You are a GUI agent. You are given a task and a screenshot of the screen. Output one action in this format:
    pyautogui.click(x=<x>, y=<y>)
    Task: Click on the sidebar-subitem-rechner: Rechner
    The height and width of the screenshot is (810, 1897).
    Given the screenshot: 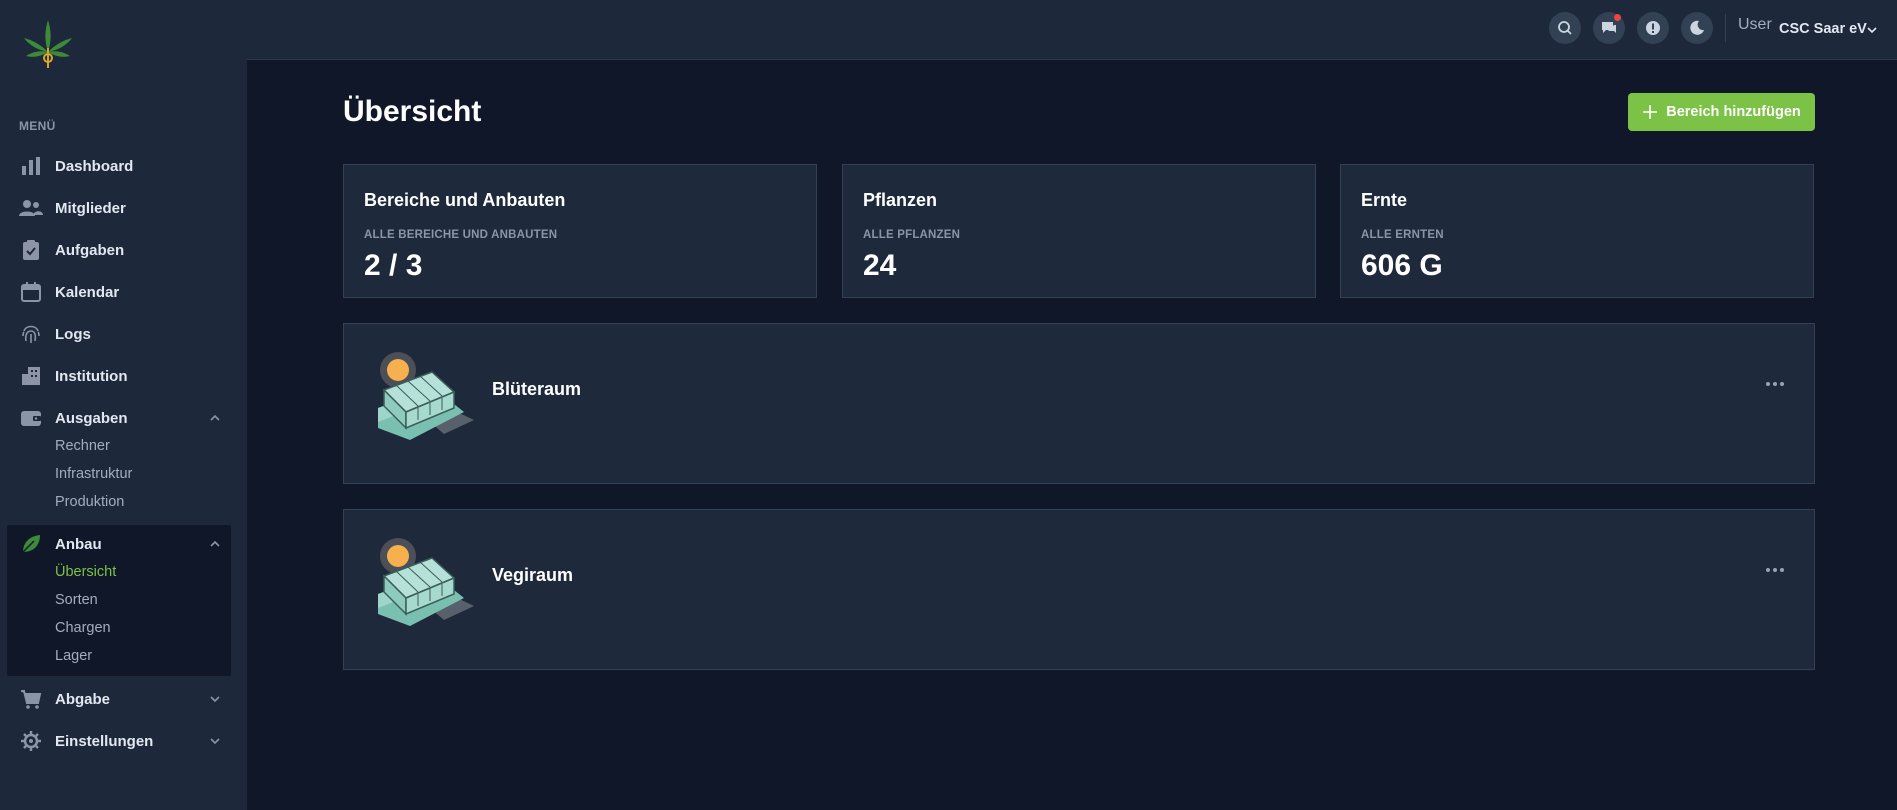 What is the action you would take?
    pyautogui.click(x=82, y=446)
    